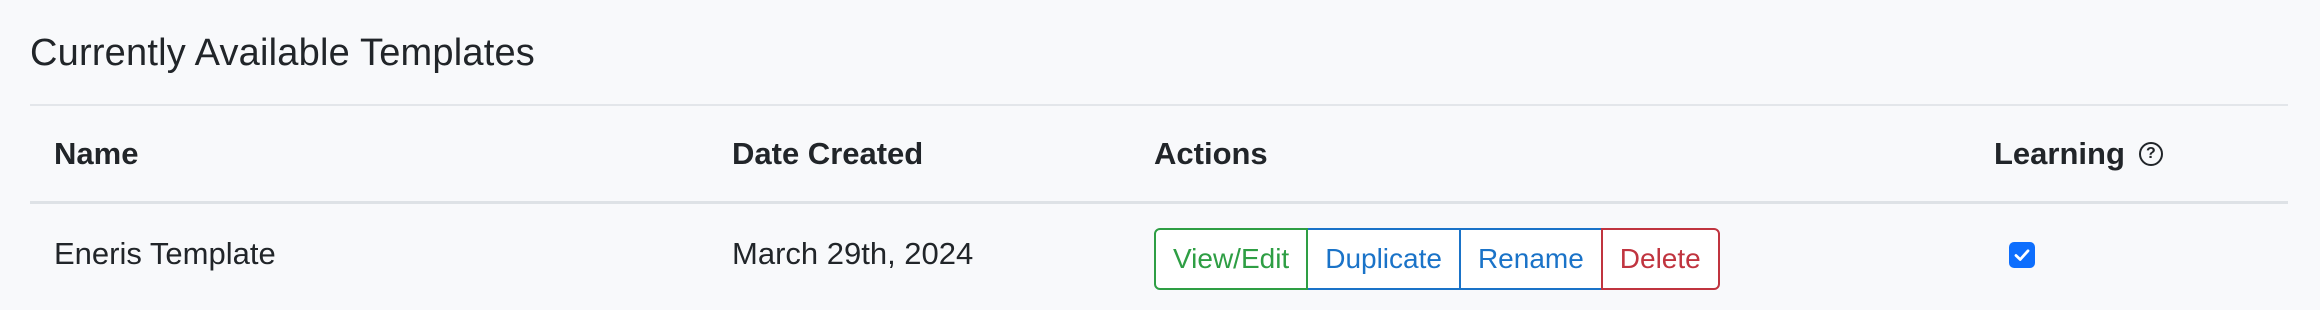 The height and width of the screenshot is (310, 2320). I want to click on column-header-learning: Learning ?, so click(2078, 154).